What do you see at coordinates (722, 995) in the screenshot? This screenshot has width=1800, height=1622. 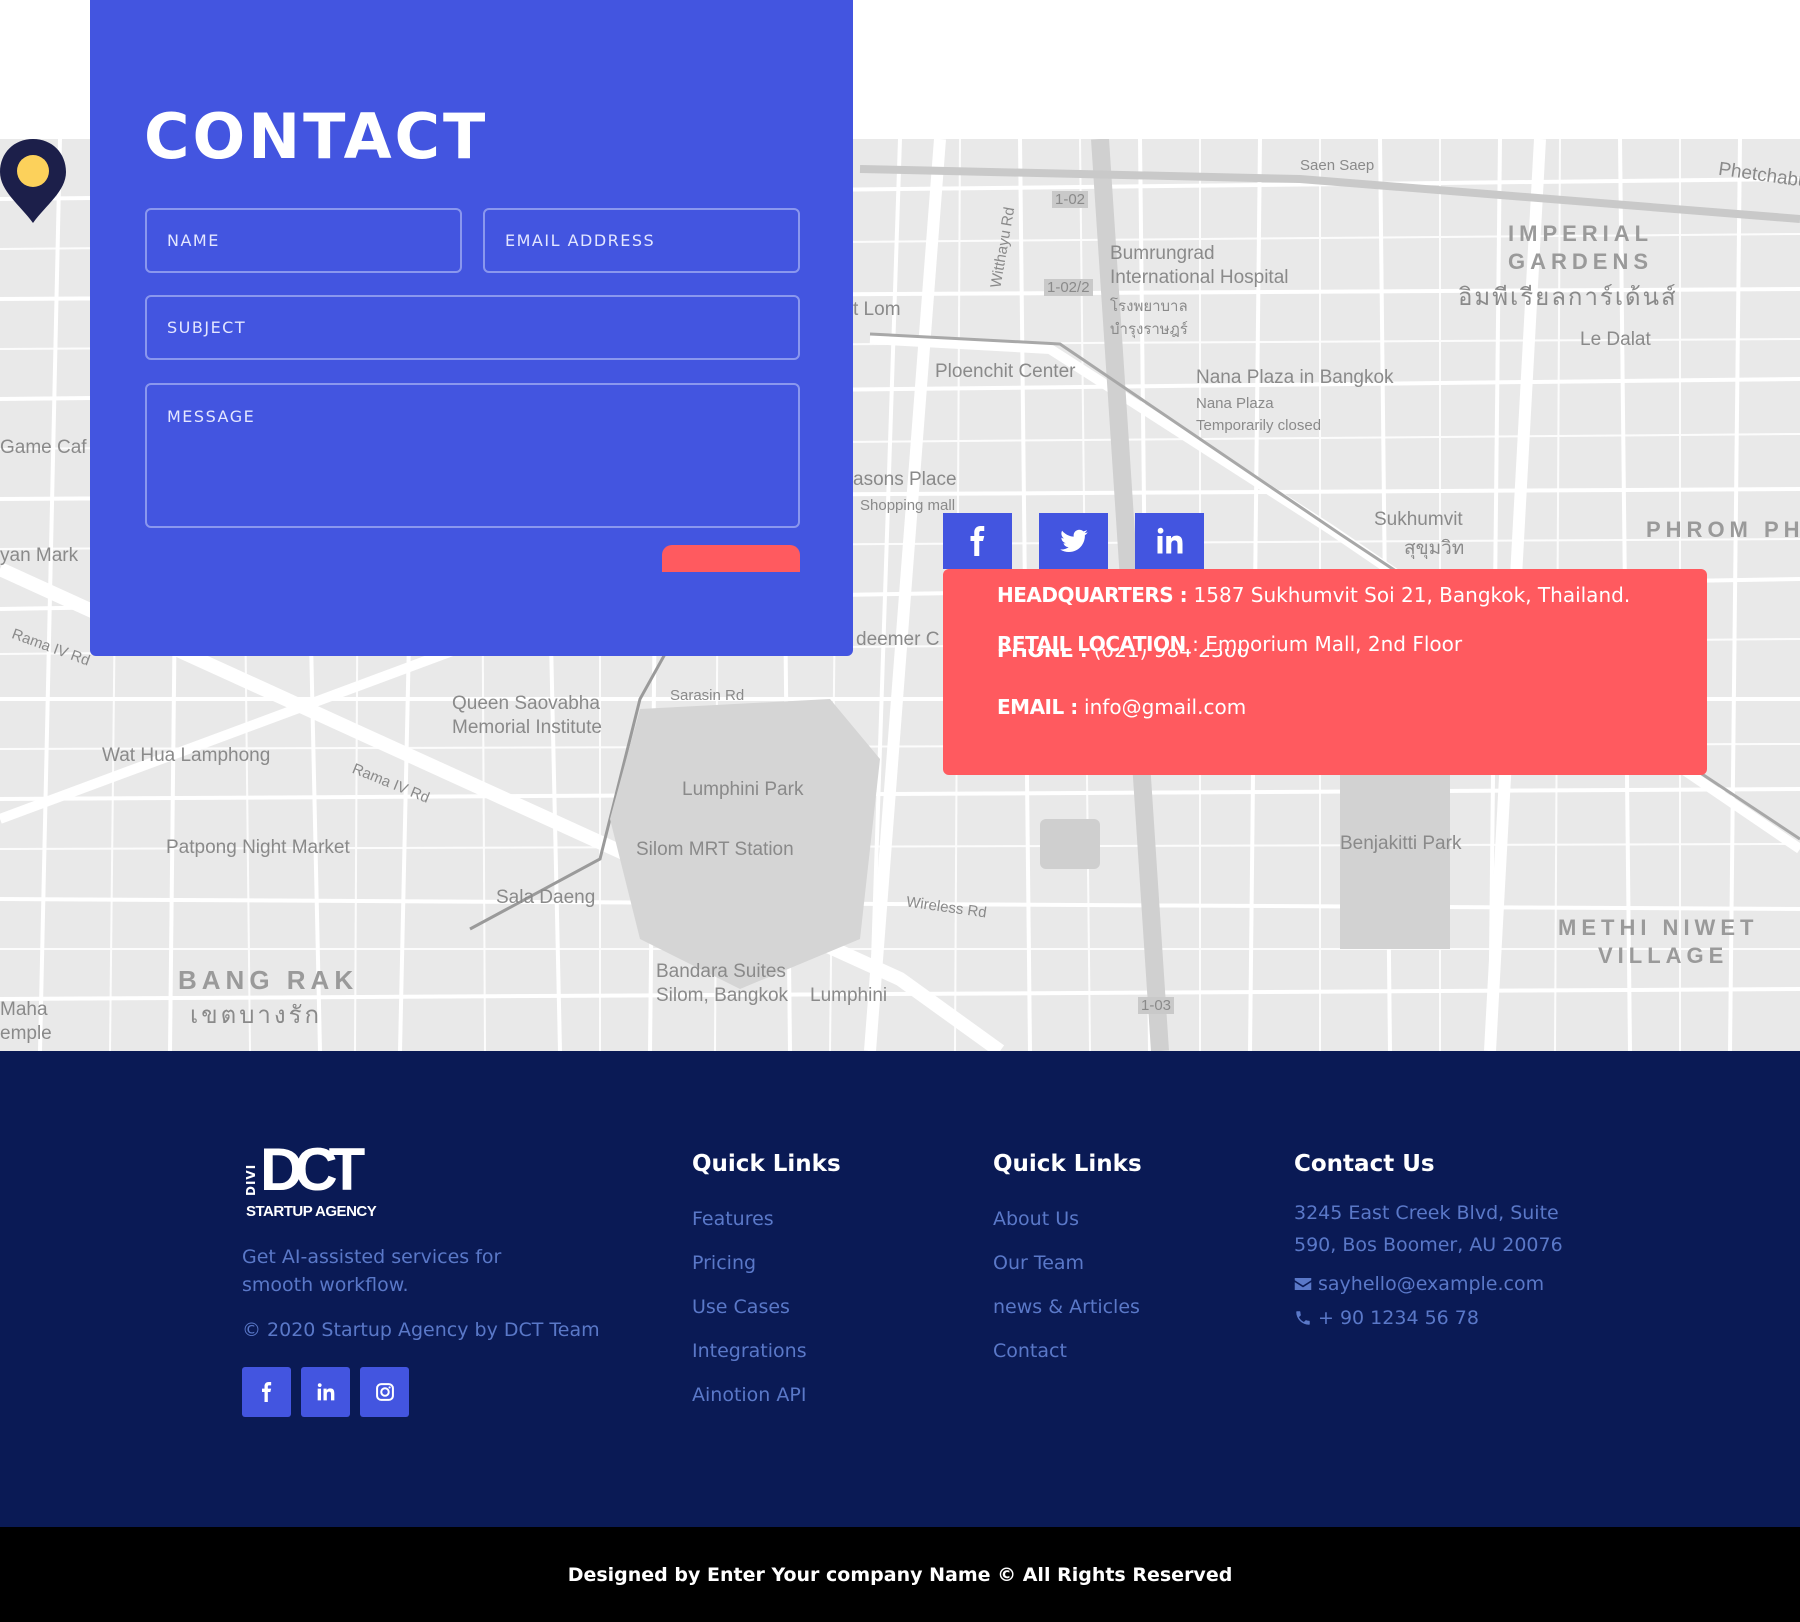 I see `map-label: Silom, Bangkok` at bounding box center [722, 995].